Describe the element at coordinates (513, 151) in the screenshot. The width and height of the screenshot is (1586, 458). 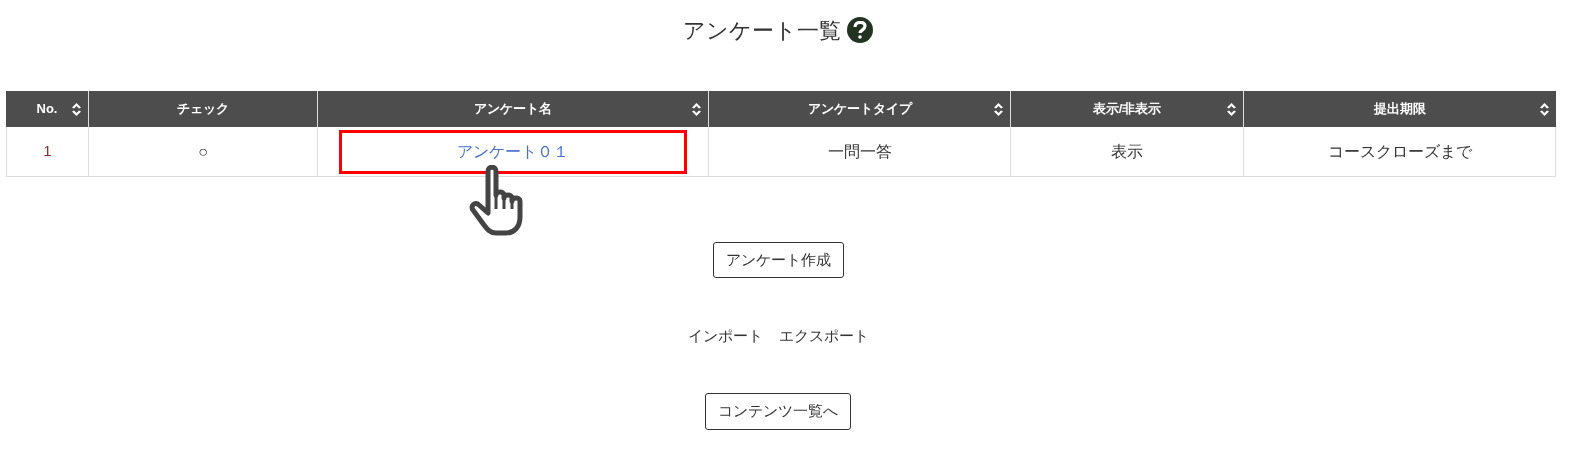
I see `survey-link: アンケート０１` at that location.